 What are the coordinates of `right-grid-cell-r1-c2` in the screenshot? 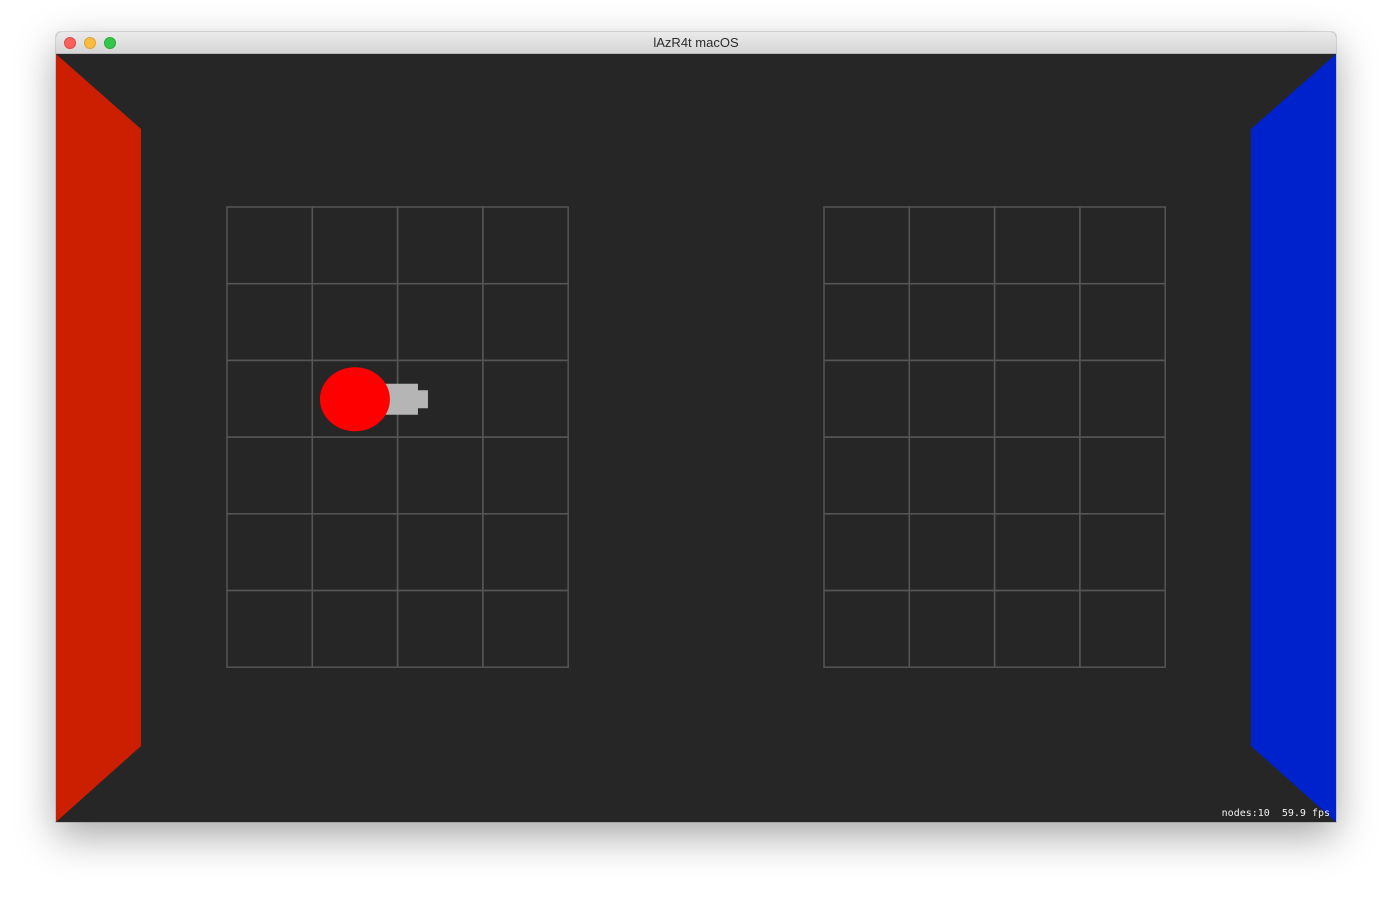 It's located at (952, 245).